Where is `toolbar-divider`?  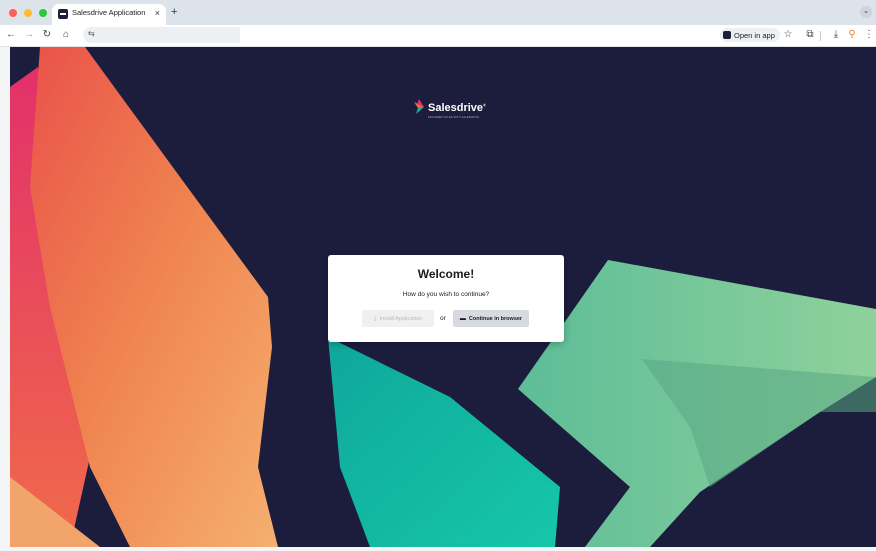 toolbar-divider is located at coordinates (820, 36).